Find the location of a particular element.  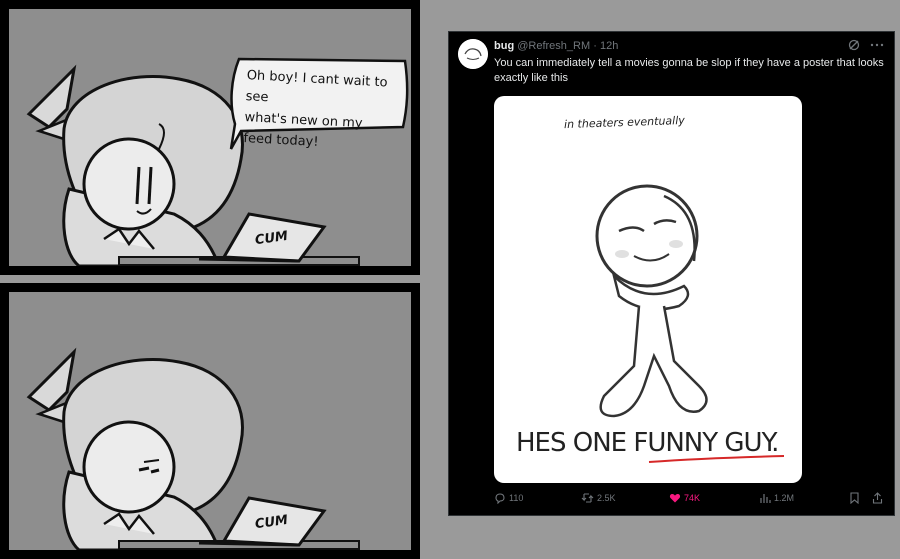

like-button: 74K is located at coordinates (684, 498).